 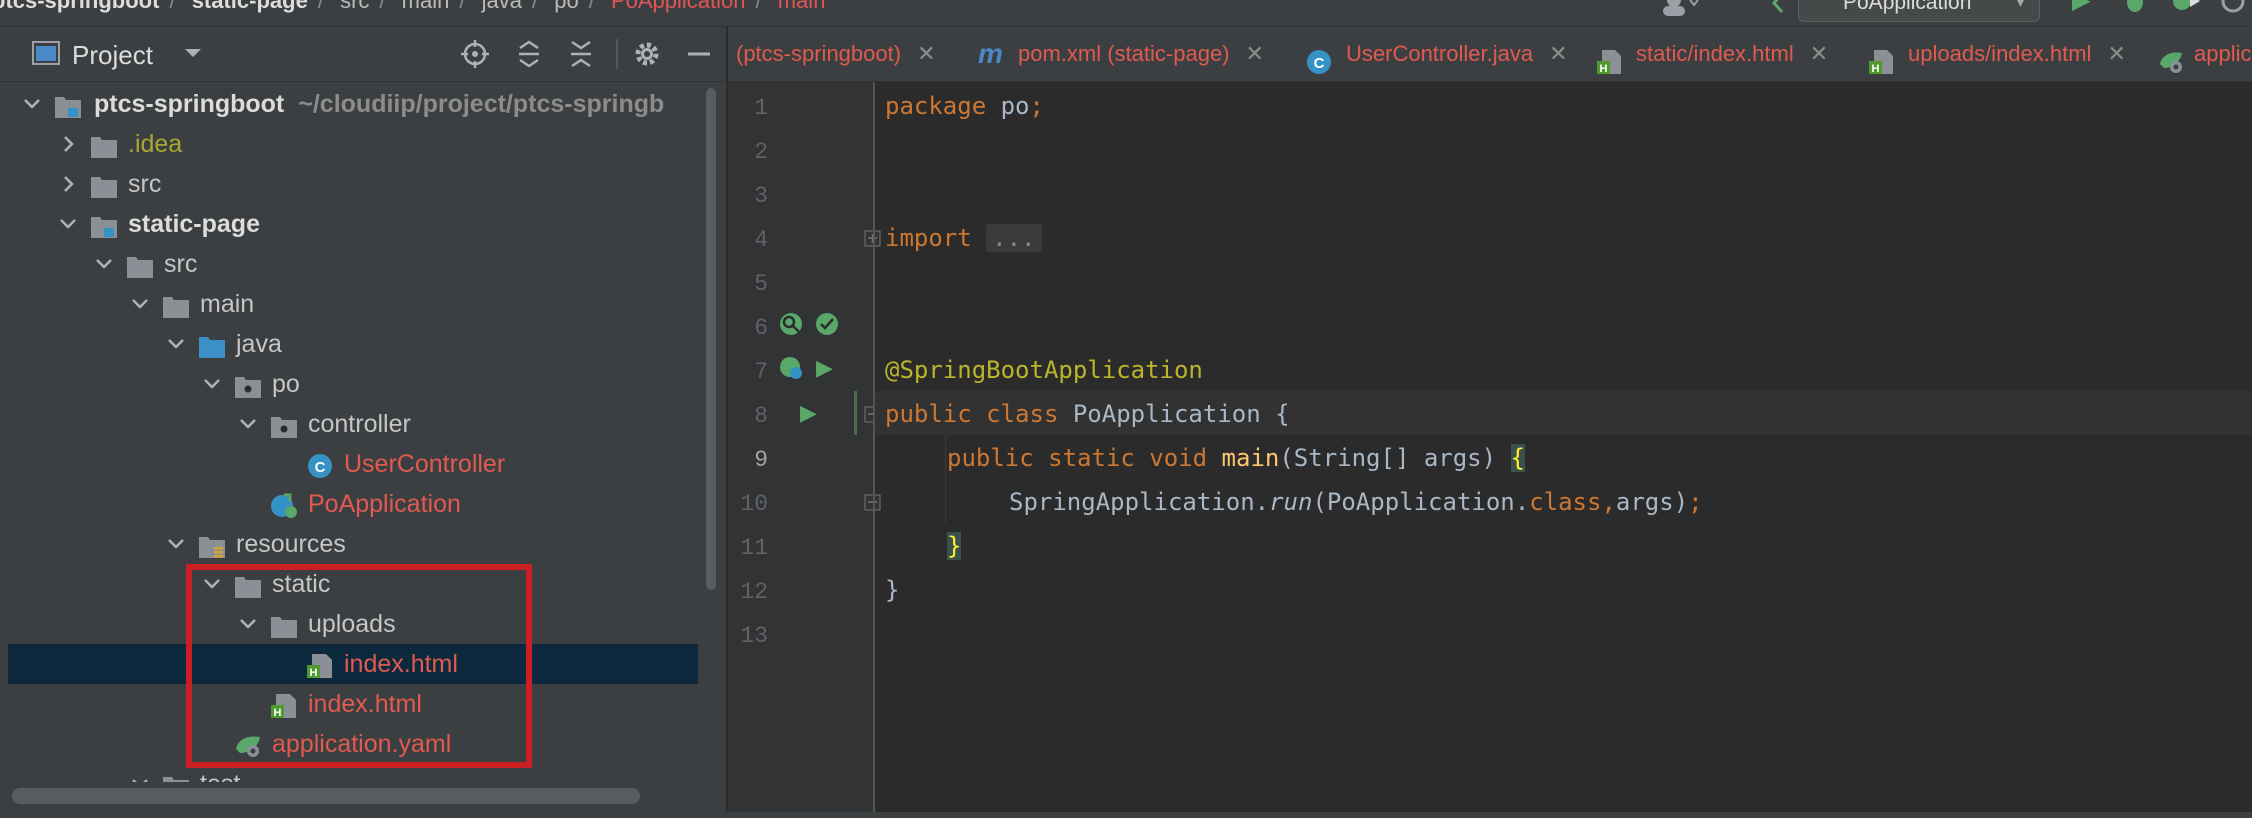 I want to click on tree-item-static-index-html: H index.html, so click(x=353, y=704).